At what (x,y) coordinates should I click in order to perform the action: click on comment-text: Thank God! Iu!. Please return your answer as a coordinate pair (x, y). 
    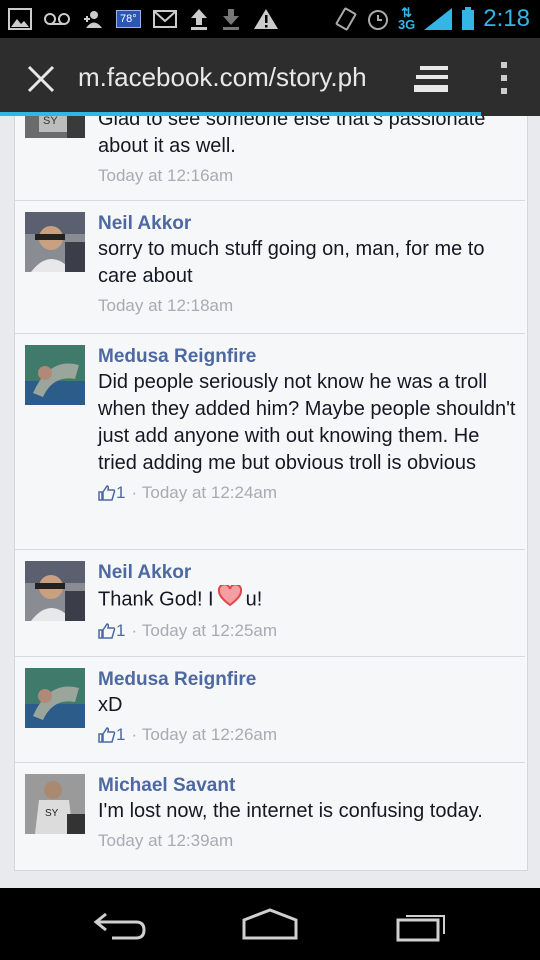
    Looking at the image, I should click on (308, 599).